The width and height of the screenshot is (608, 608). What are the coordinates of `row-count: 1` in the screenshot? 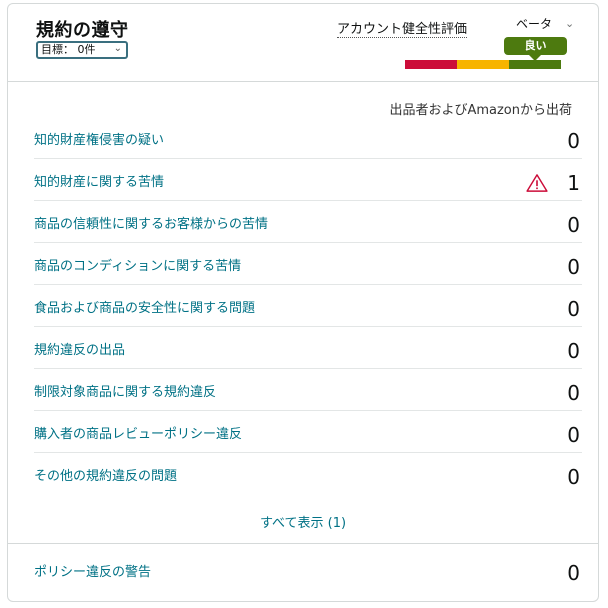 It's located at (573, 183).